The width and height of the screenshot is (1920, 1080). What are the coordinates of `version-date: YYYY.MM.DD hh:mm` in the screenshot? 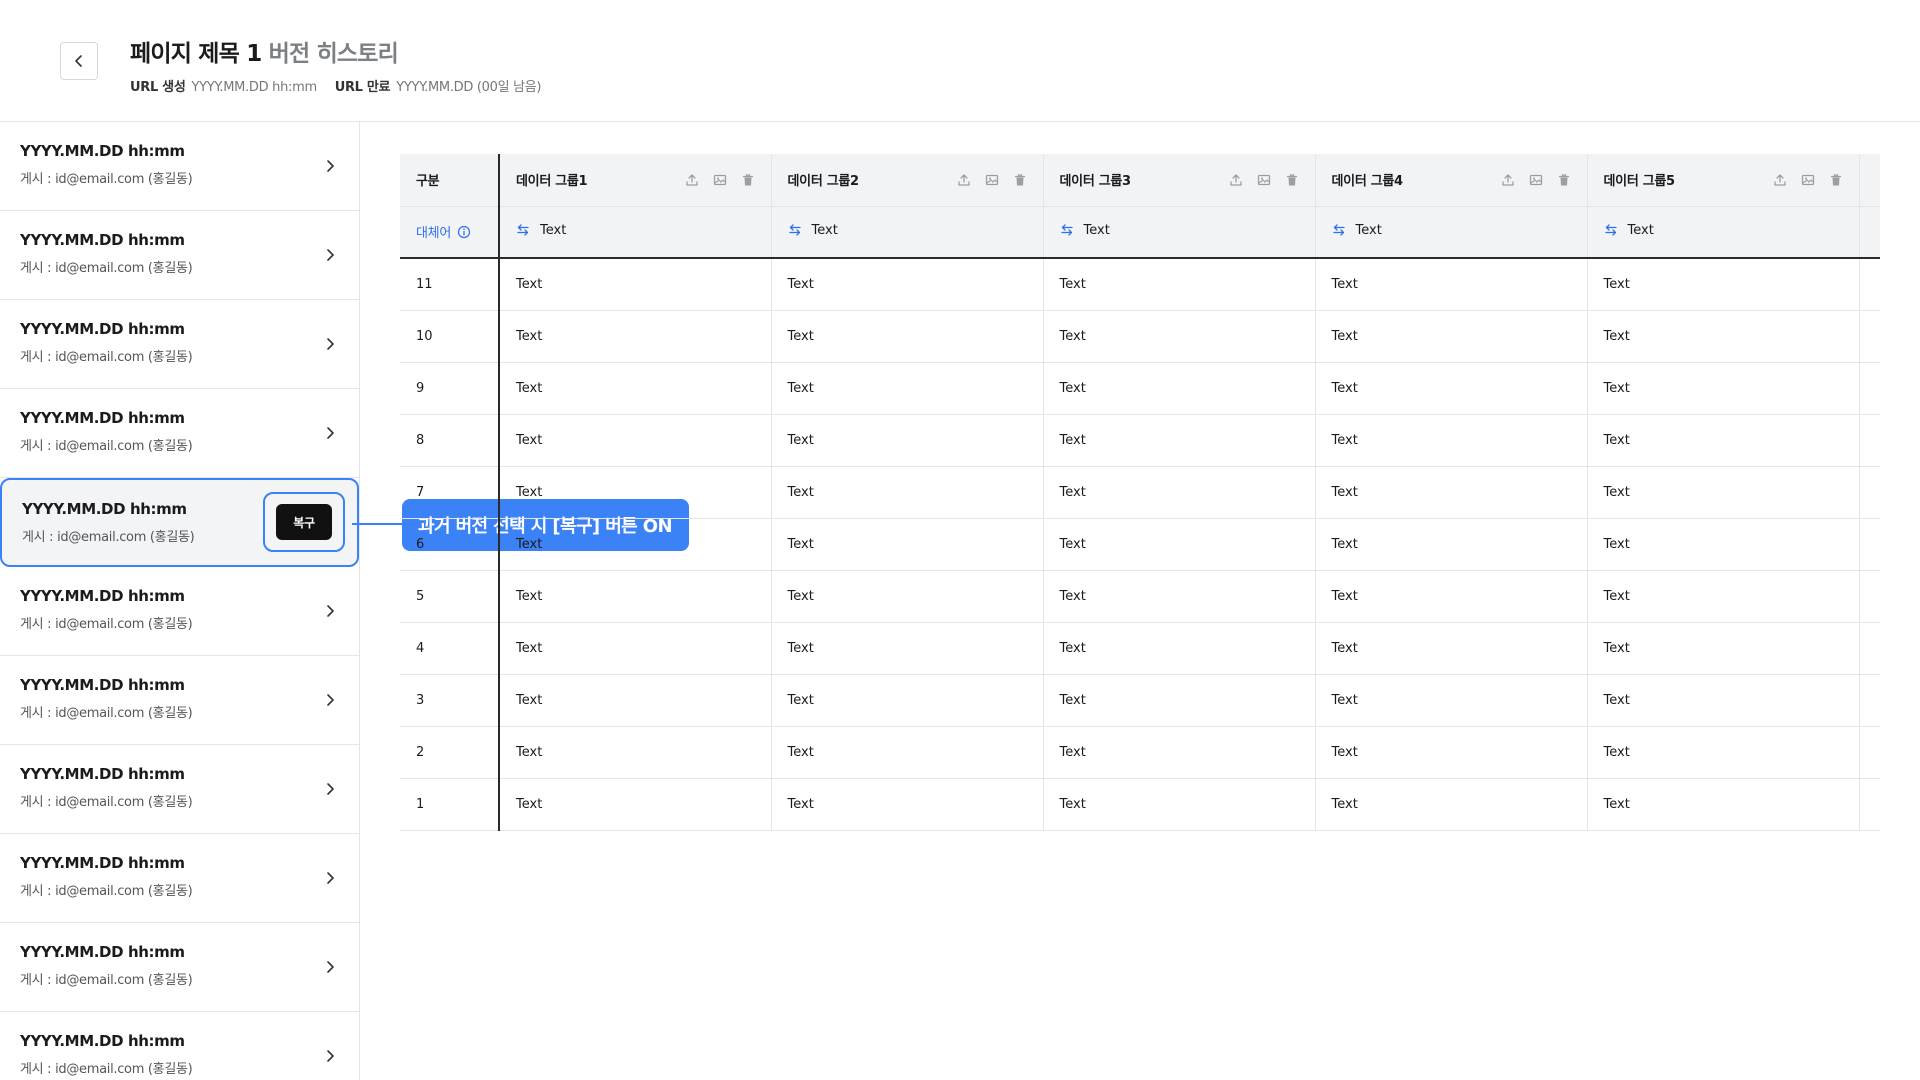 It's located at (102, 685).